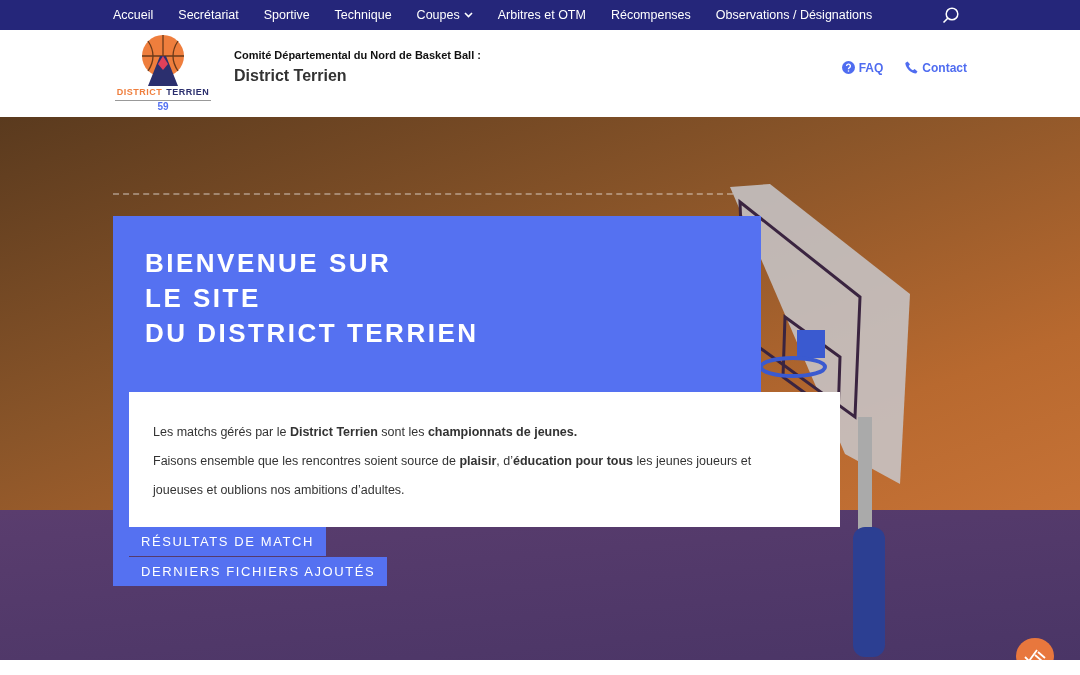 The image size is (1080, 675). Describe the element at coordinates (358, 56) in the screenshot. I see `site-subtitle: Comité Départemental du Nord de Basket Ball :` at that location.